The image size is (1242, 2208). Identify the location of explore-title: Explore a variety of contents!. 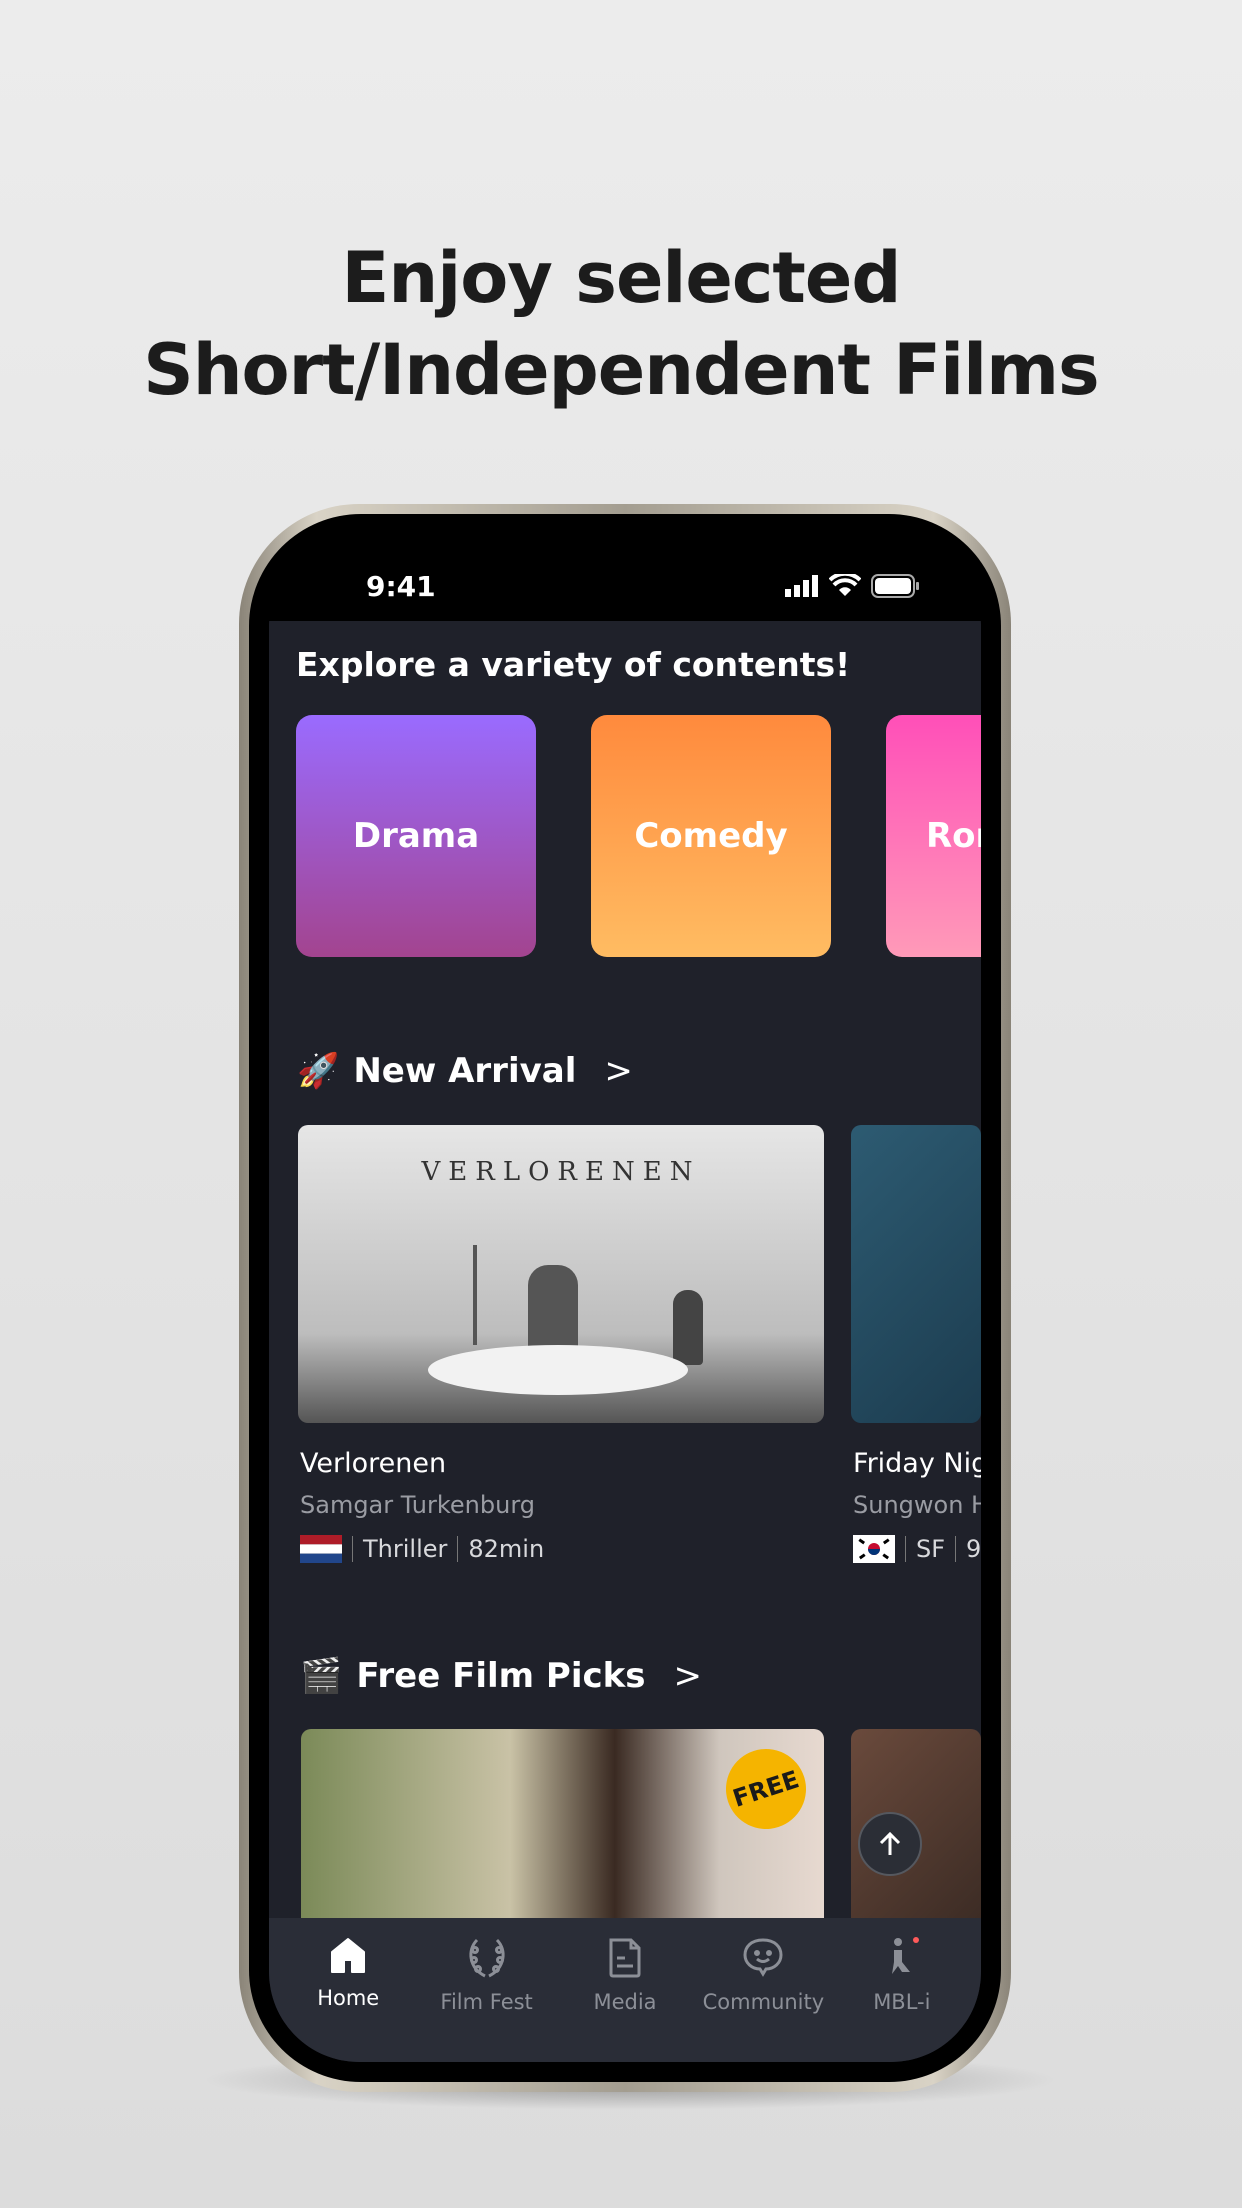
(573, 664).